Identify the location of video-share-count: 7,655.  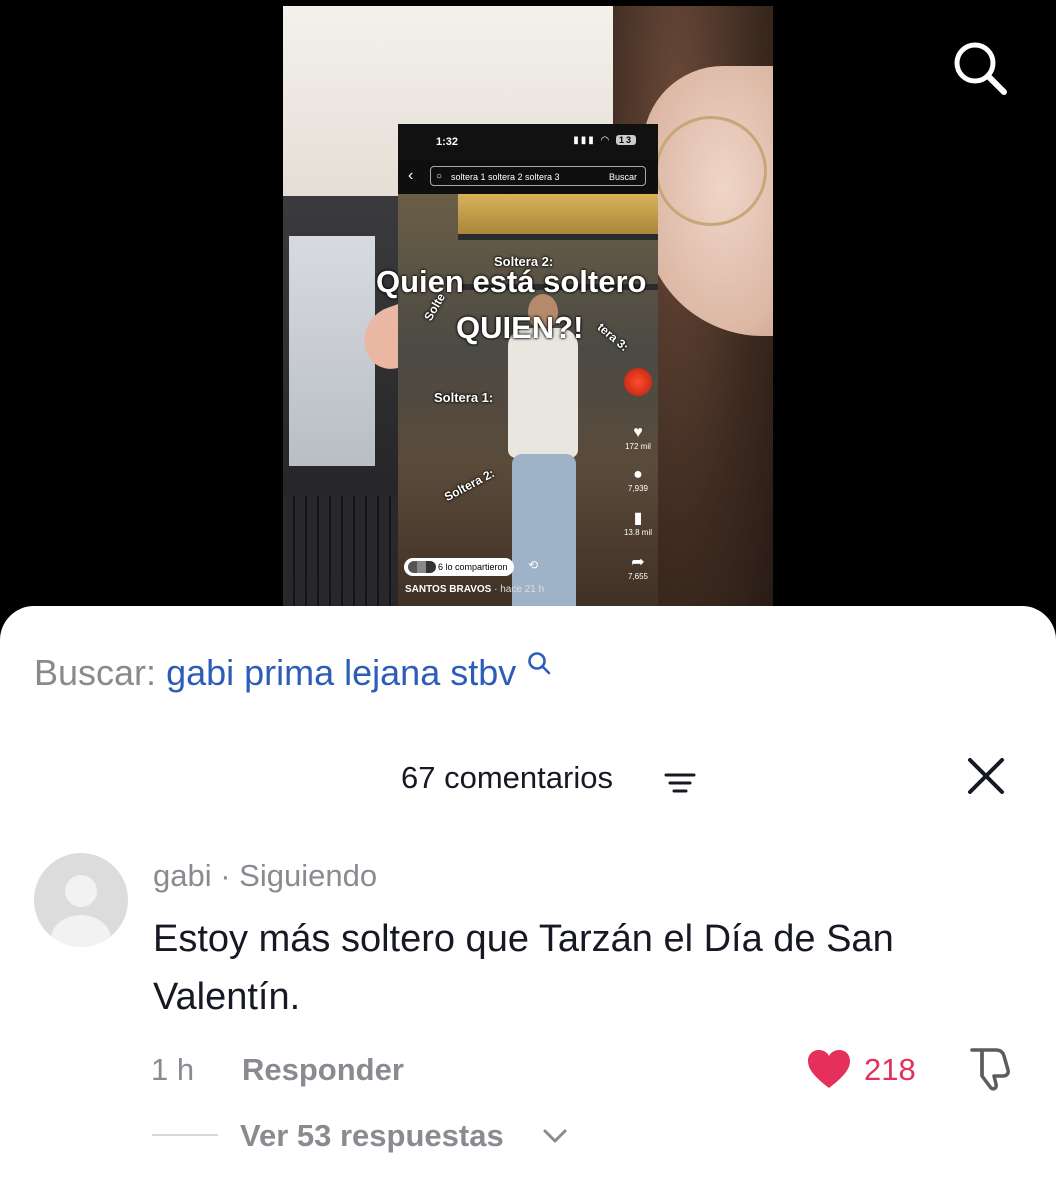
(638, 576).